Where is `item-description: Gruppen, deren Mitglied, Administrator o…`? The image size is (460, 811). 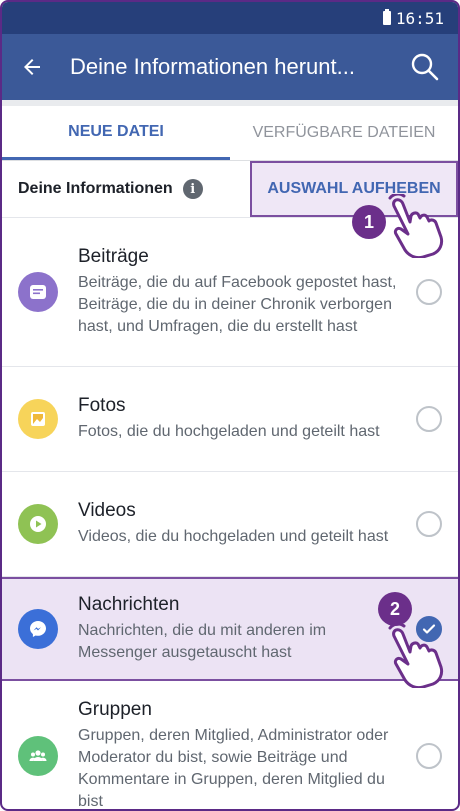
item-description: Gruppen, deren Mitglied, Administrator o… is located at coordinates (233, 768).